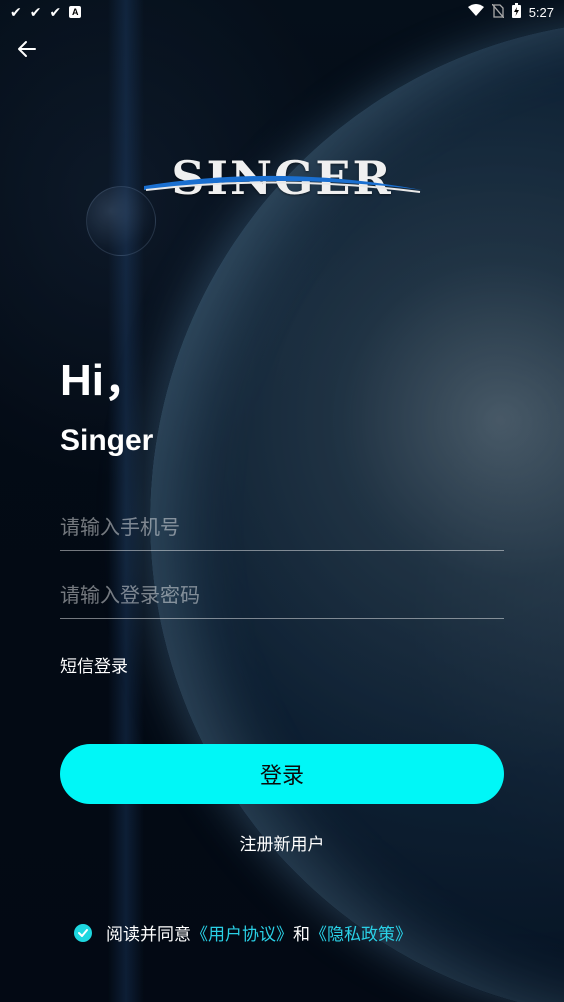  What do you see at coordinates (104, 380) in the screenshot?
I see `greeting-hi: Hi，` at bounding box center [104, 380].